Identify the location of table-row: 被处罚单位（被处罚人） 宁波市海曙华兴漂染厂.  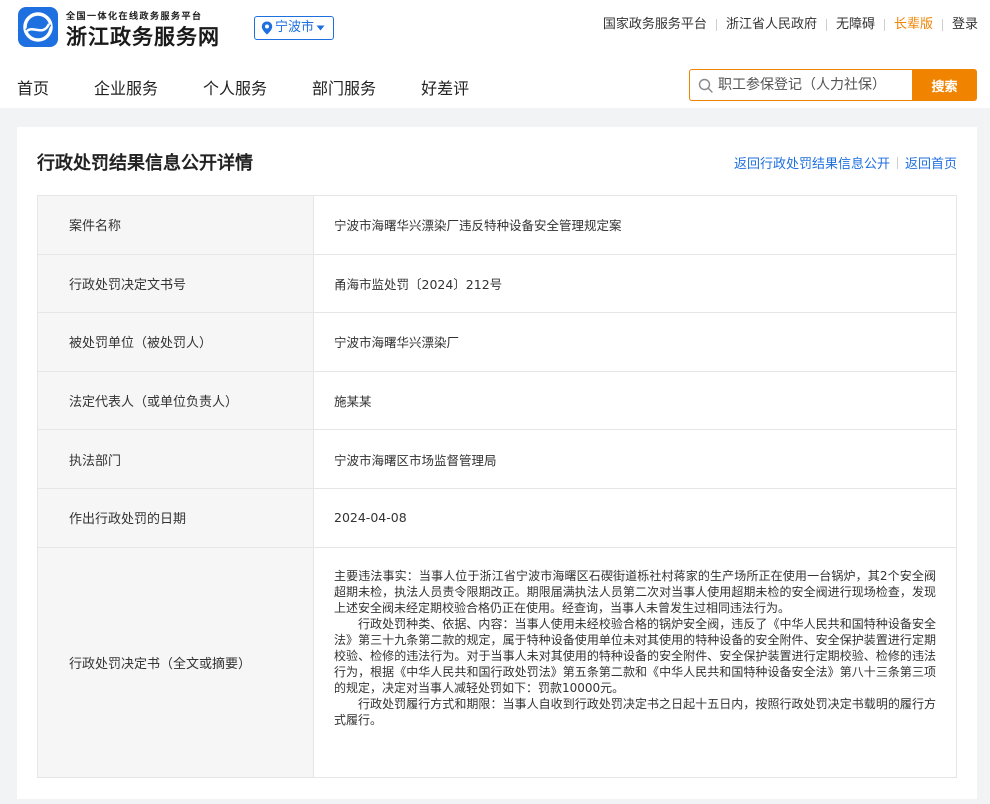
(497, 342).